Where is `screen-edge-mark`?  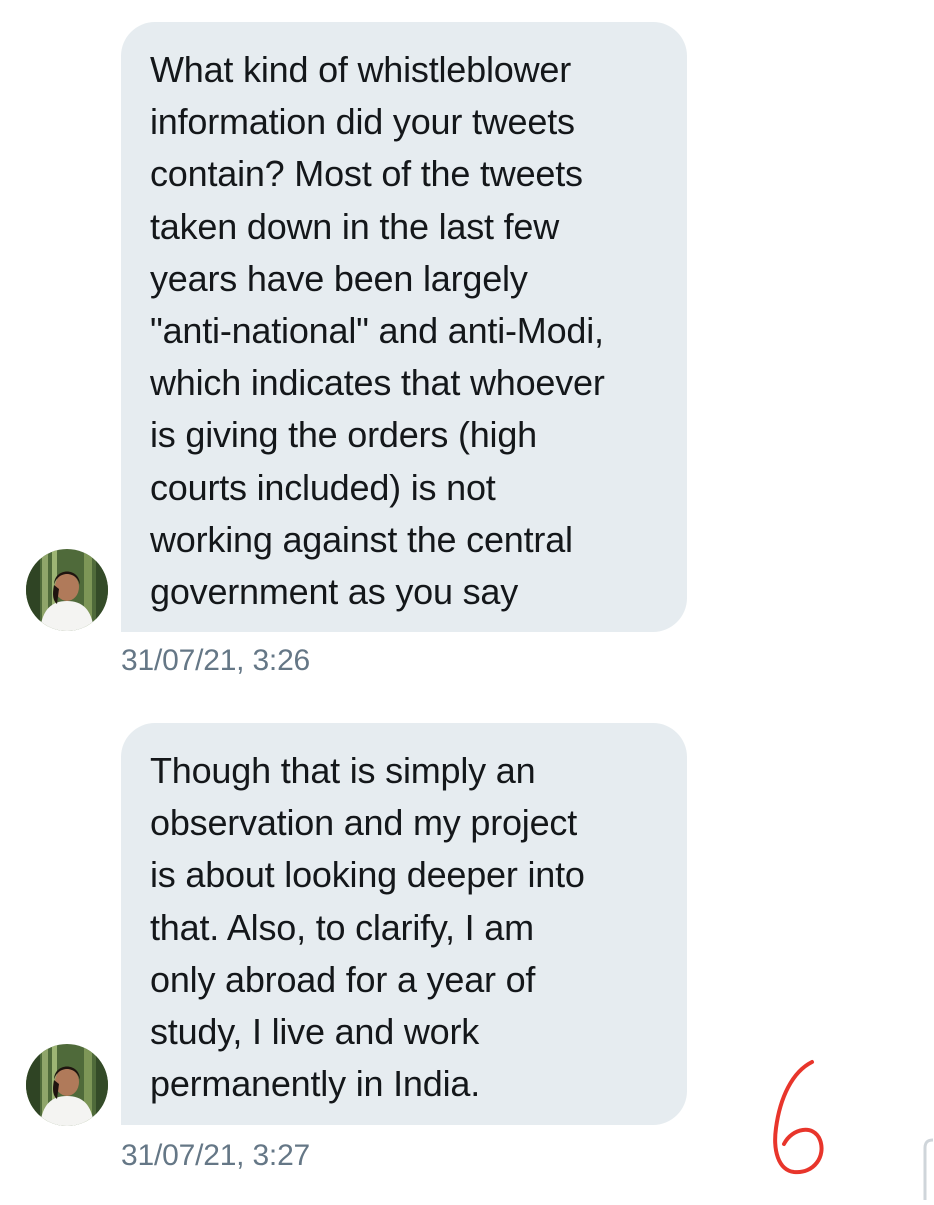
screen-edge-mark is located at coordinates (927, 1169).